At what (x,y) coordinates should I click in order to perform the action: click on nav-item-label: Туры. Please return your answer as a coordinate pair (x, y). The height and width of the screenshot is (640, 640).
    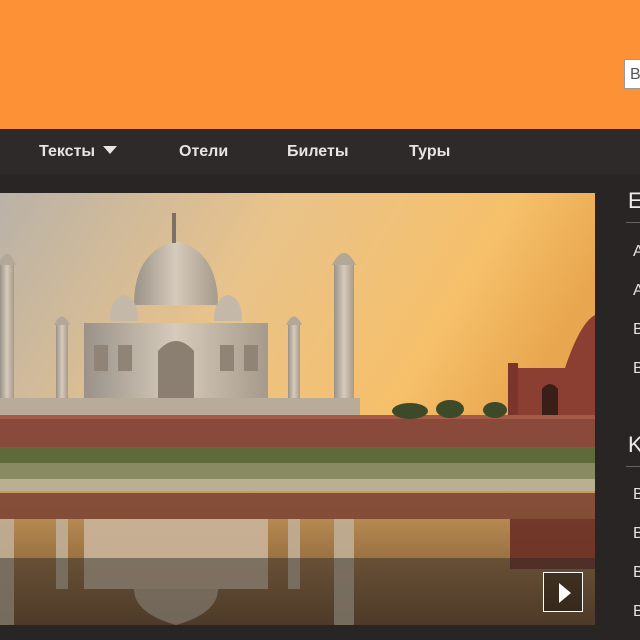
    Looking at the image, I should click on (430, 151).